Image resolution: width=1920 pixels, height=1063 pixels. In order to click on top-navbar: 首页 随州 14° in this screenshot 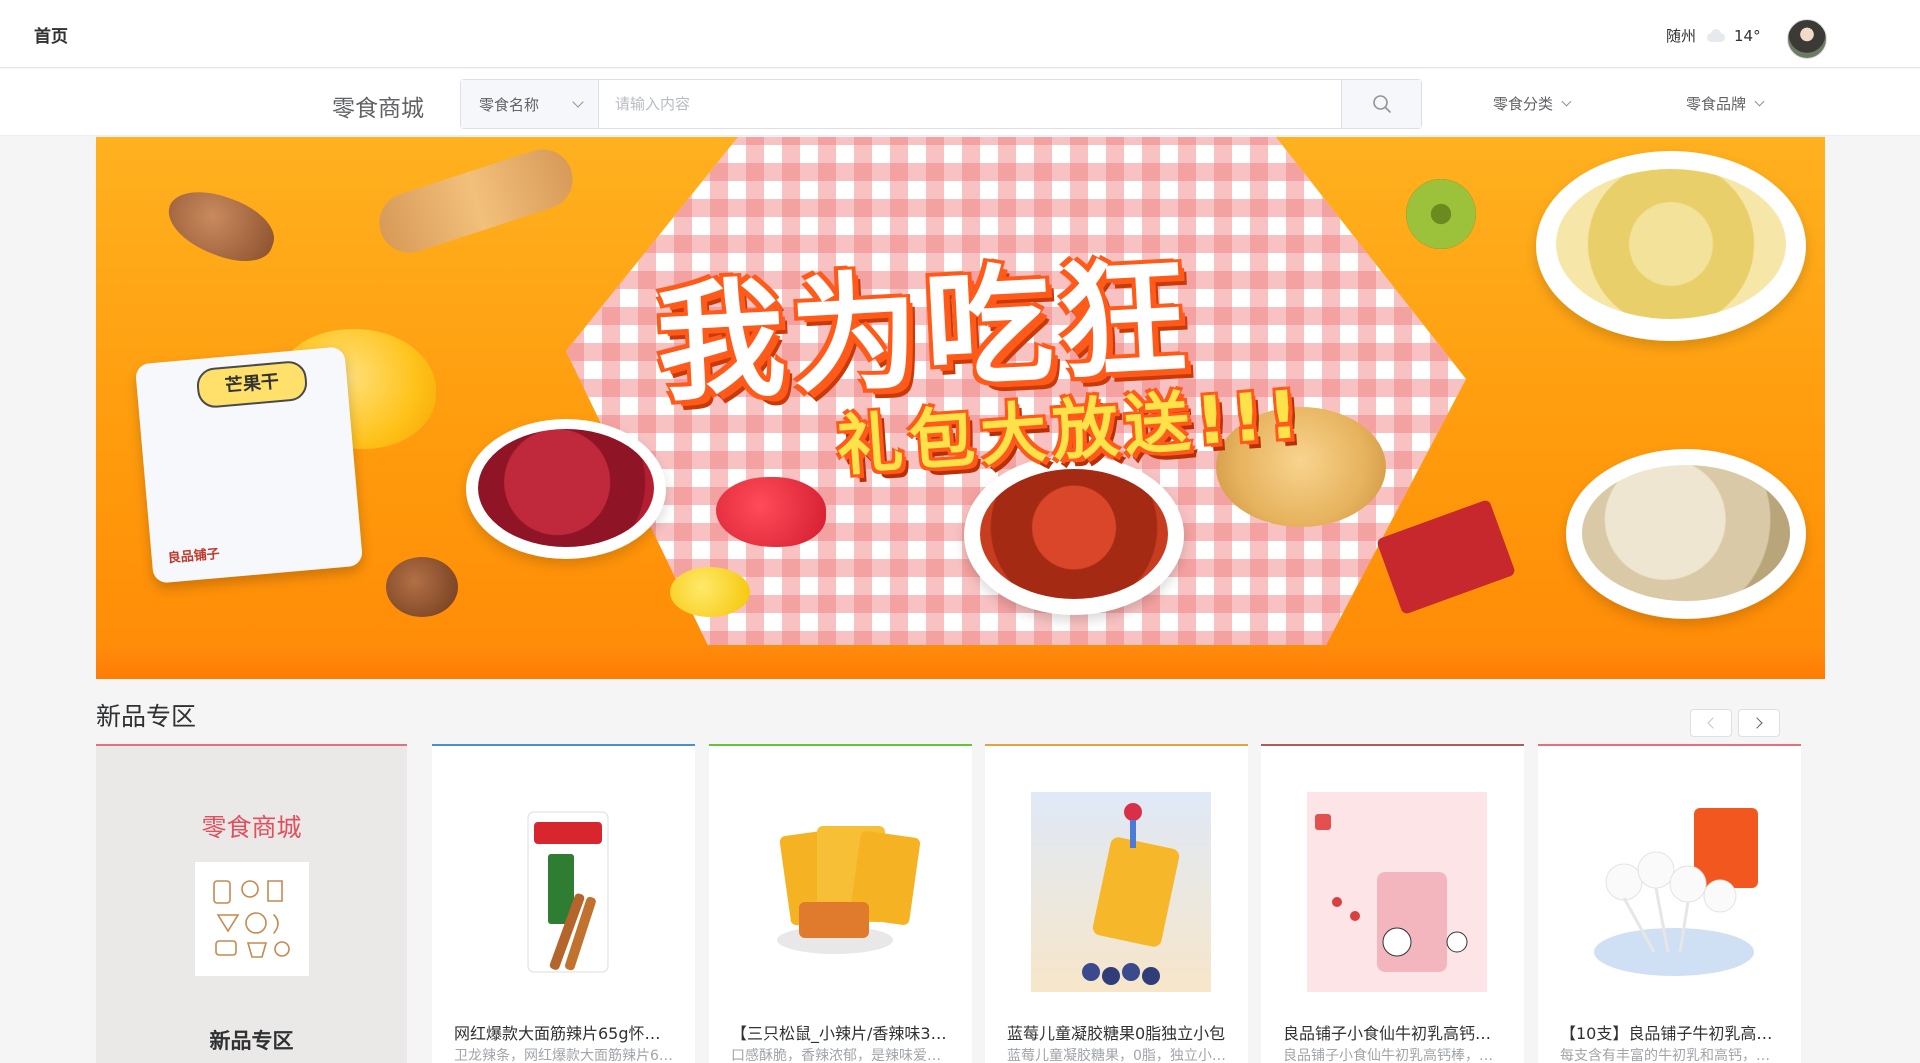, I will do `click(960, 34)`.